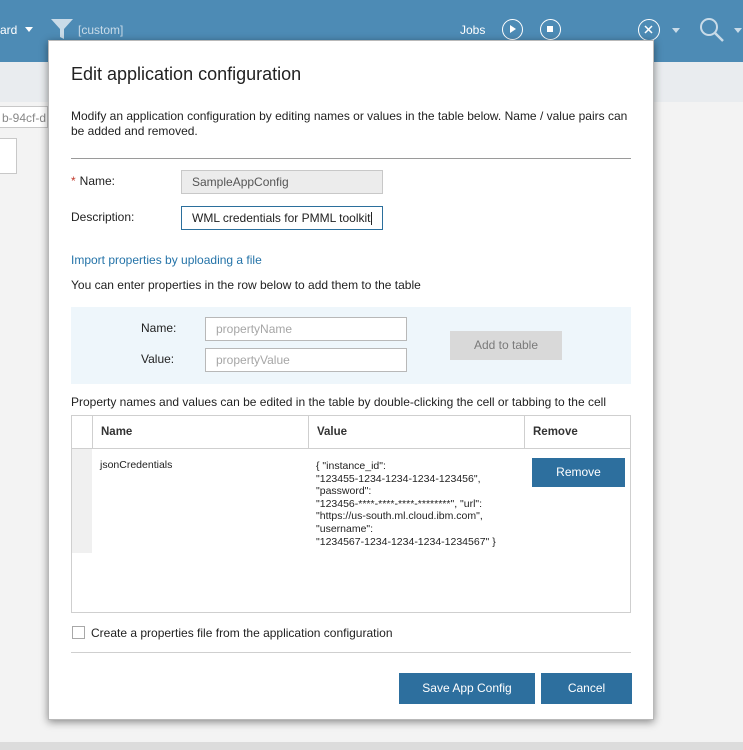  What do you see at coordinates (345, 528) in the screenshot?
I see `value-line: "username":` at bounding box center [345, 528].